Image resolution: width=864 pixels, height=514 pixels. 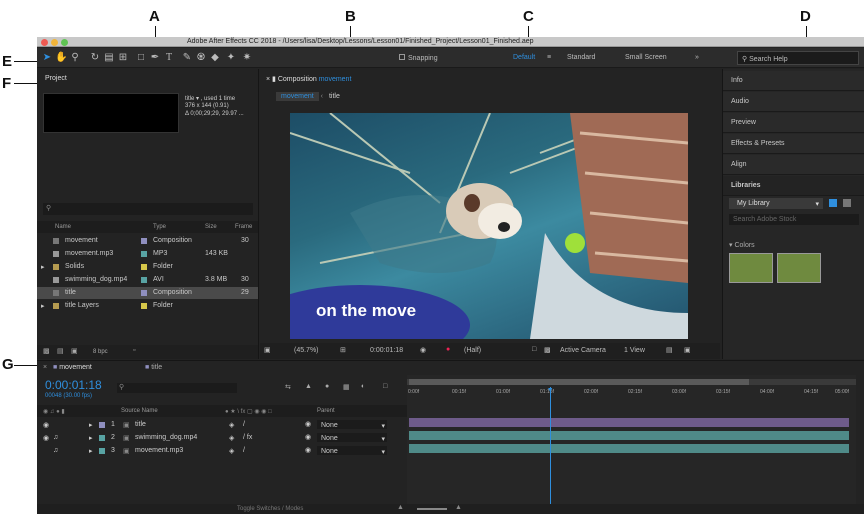 What do you see at coordinates (243, 227) in the screenshot?
I see `col-frame: Frame` at bounding box center [243, 227].